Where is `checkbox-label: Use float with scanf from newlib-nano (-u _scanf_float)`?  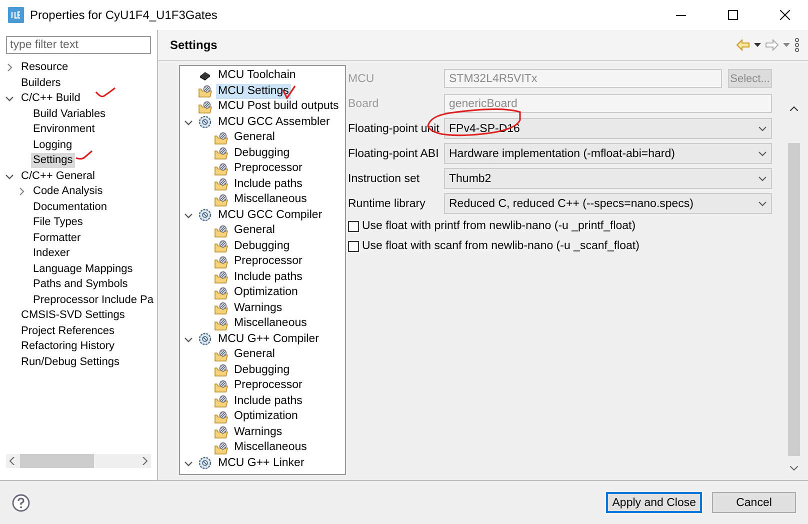
checkbox-label: Use float with scanf from newlib-nano (-u _scanf_float) is located at coordinates (501, 246).